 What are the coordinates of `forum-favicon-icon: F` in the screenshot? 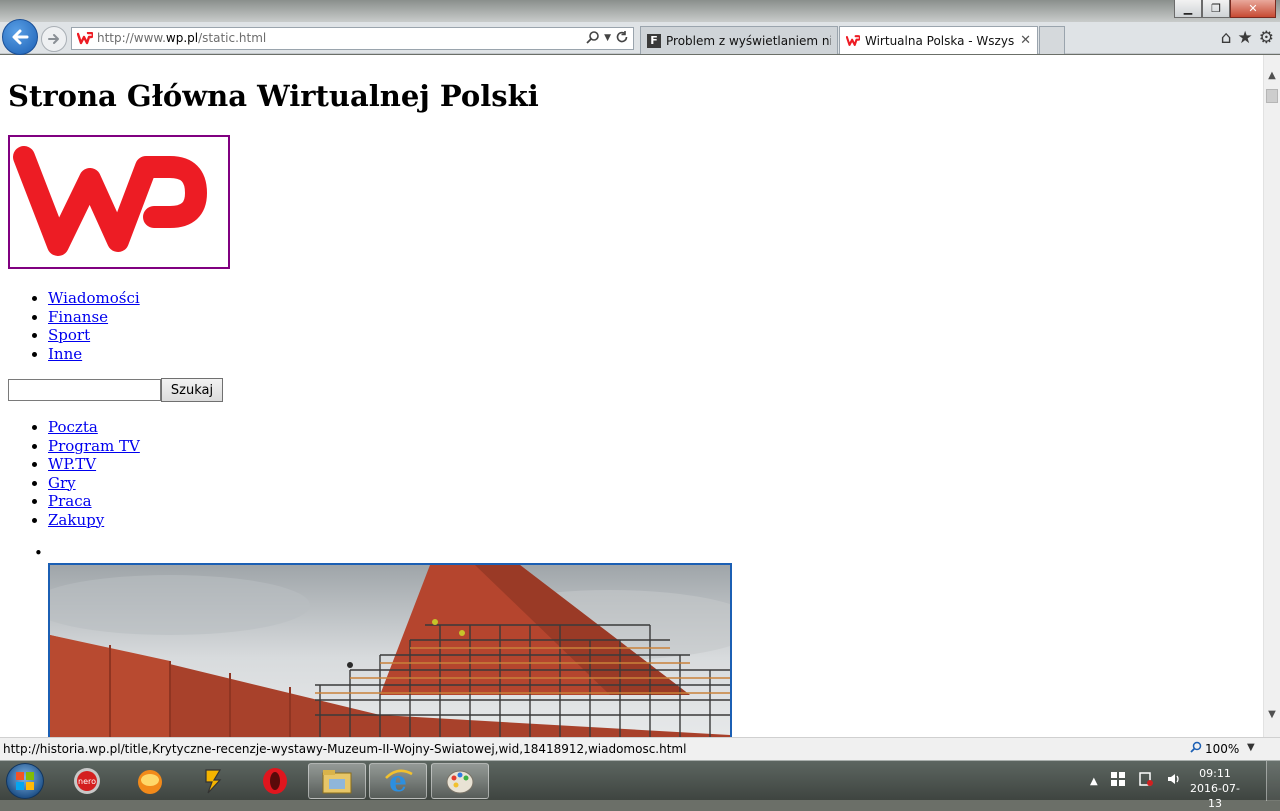 It's located at (654, 40).